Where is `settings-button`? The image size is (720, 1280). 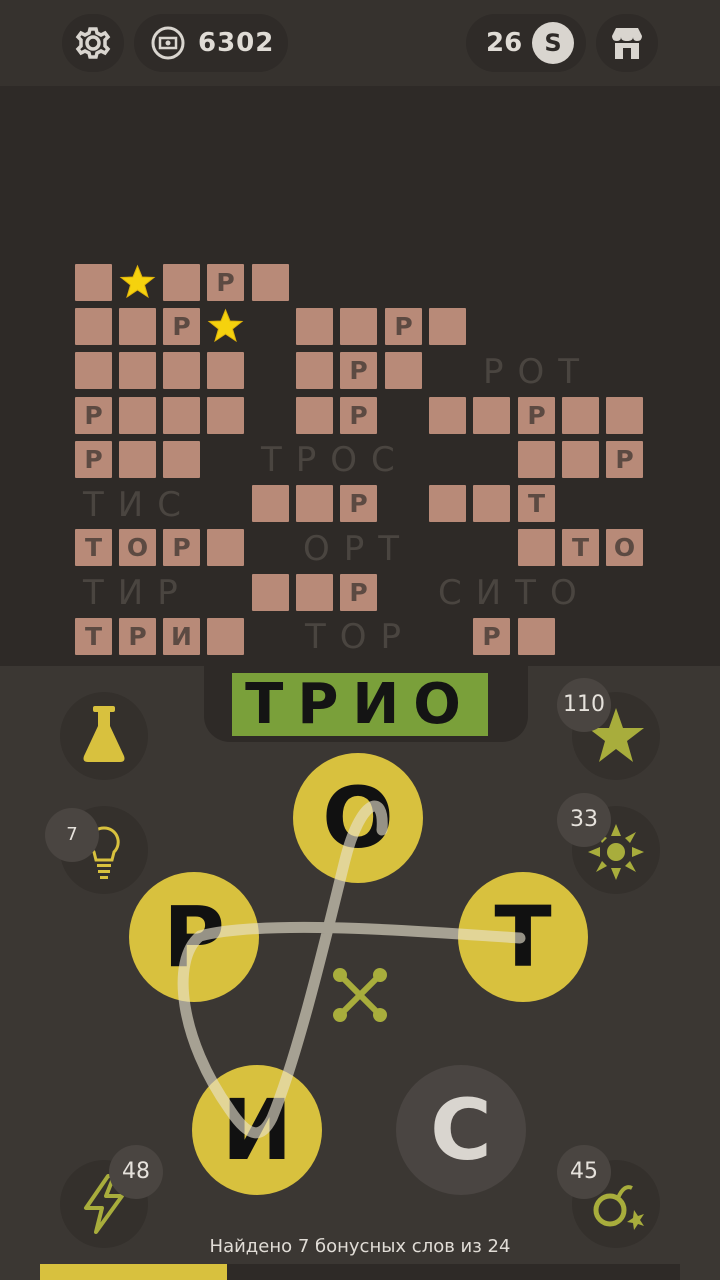 settings-button is located at coordinates (93, 43).